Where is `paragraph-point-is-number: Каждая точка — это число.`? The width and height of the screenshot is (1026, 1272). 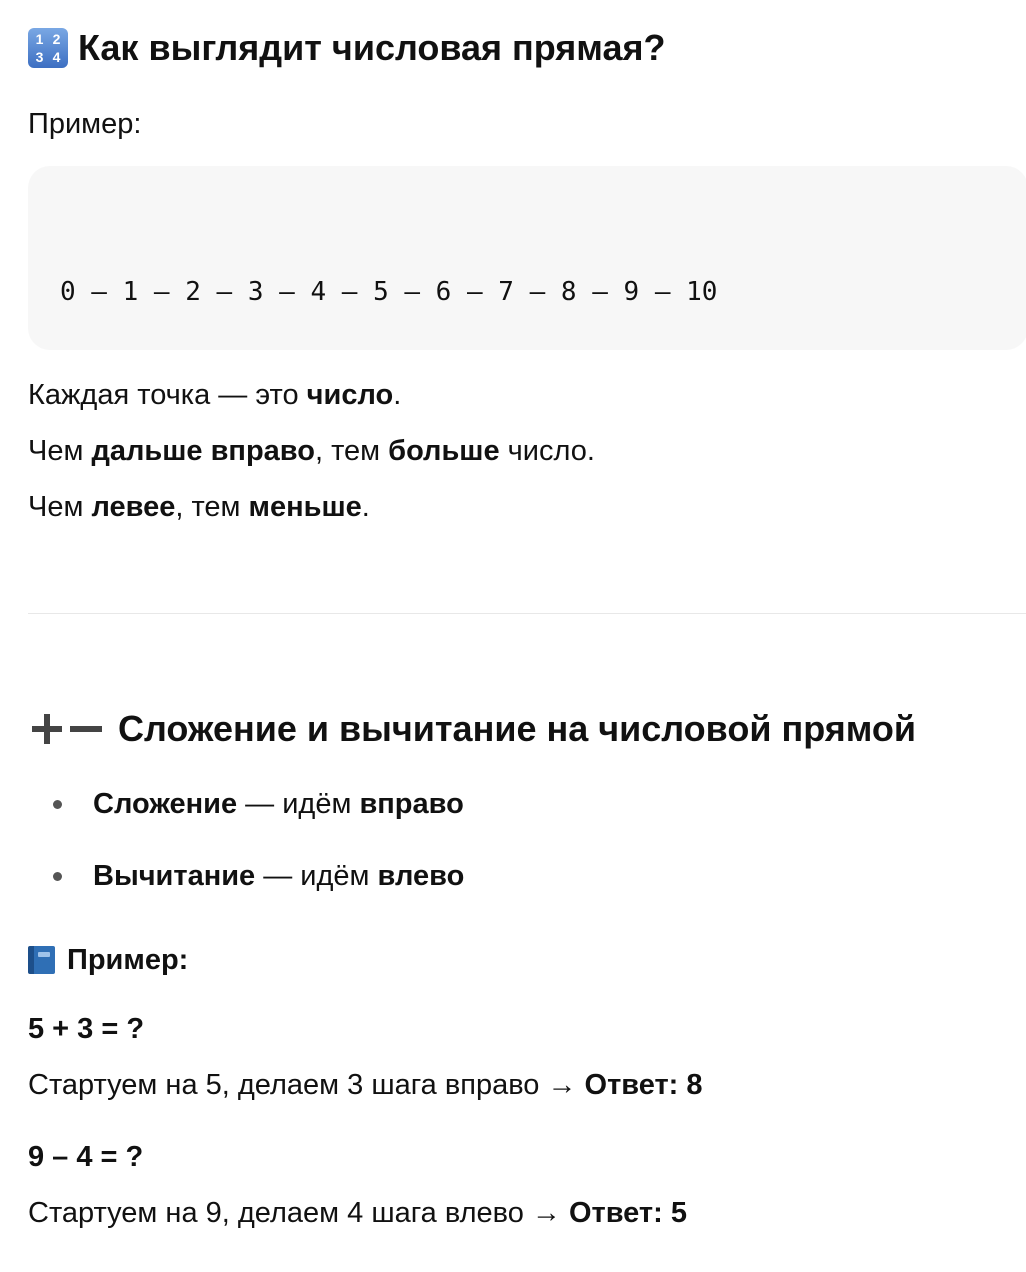
paragraph-point-is-number: Каждая точка — это число. is located at coordinates (214, 395).